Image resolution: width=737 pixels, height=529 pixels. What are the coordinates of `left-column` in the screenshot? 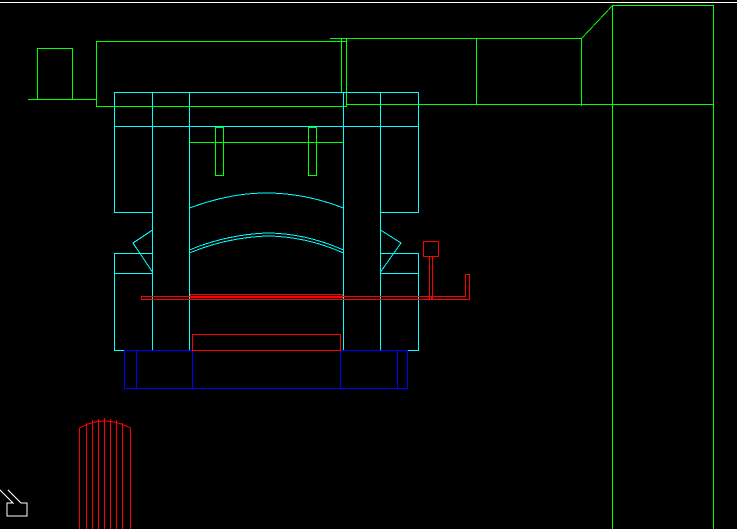 It's located at (171, 221).